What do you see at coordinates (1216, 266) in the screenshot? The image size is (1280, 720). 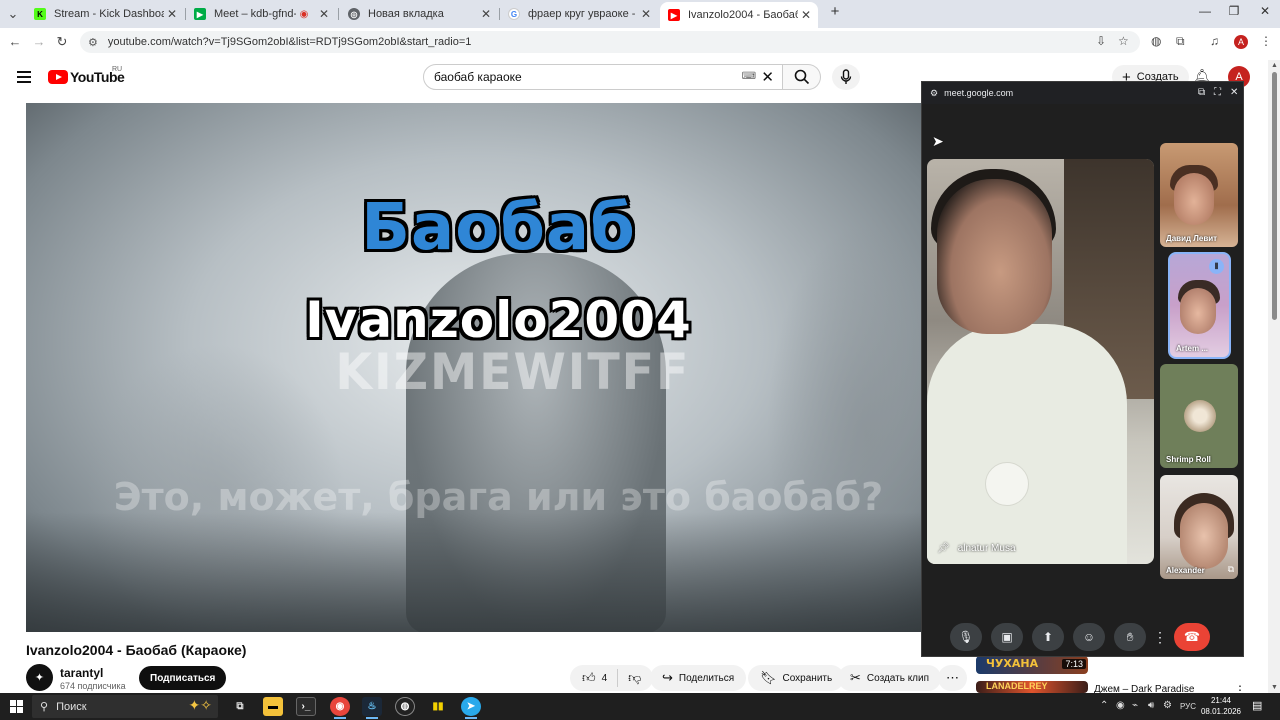 I see `speaking-indicator-icon: ⦀` at bounding box center [1216, 266].